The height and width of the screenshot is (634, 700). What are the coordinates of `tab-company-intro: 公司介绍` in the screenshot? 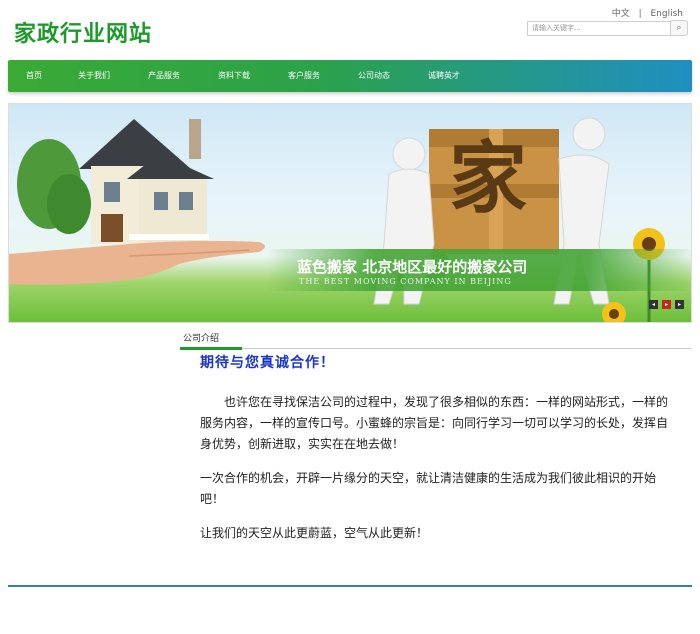 It's located at (201, 337).